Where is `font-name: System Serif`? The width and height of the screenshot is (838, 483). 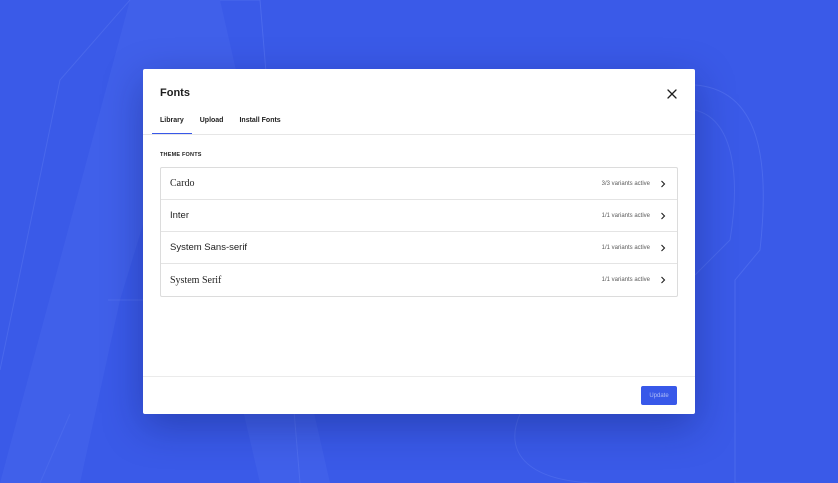
font-name: System Serif is located at coordinates (196, 280).